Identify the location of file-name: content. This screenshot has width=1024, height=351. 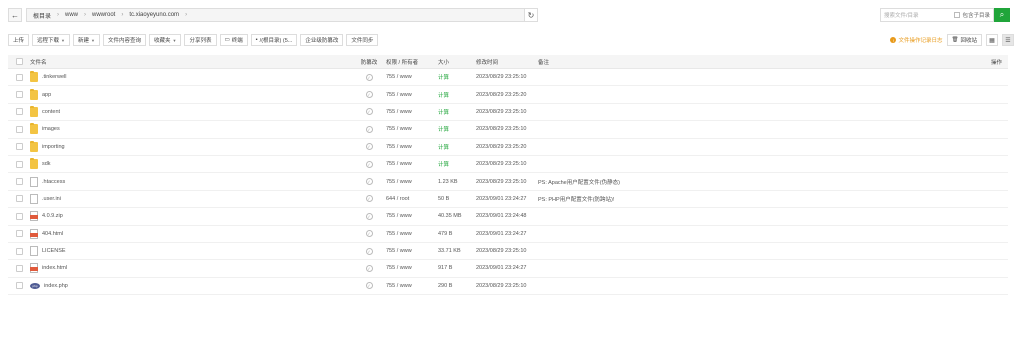
(51, 112).